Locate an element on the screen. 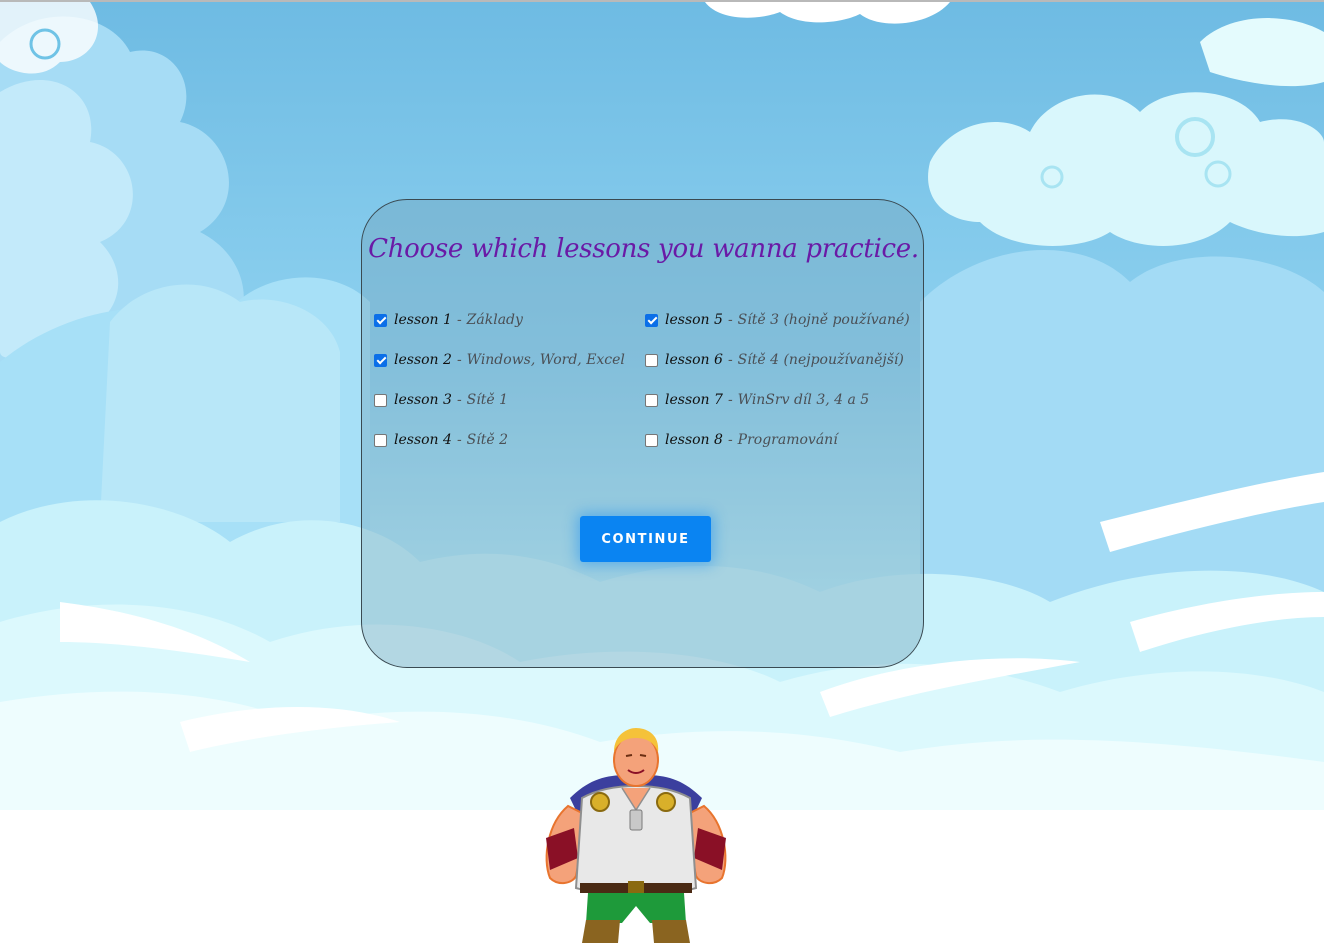 Image resolution: width=1324 pixels, height=943 pixels. lesson-topic: Programování is located at coordinates (787, 440).